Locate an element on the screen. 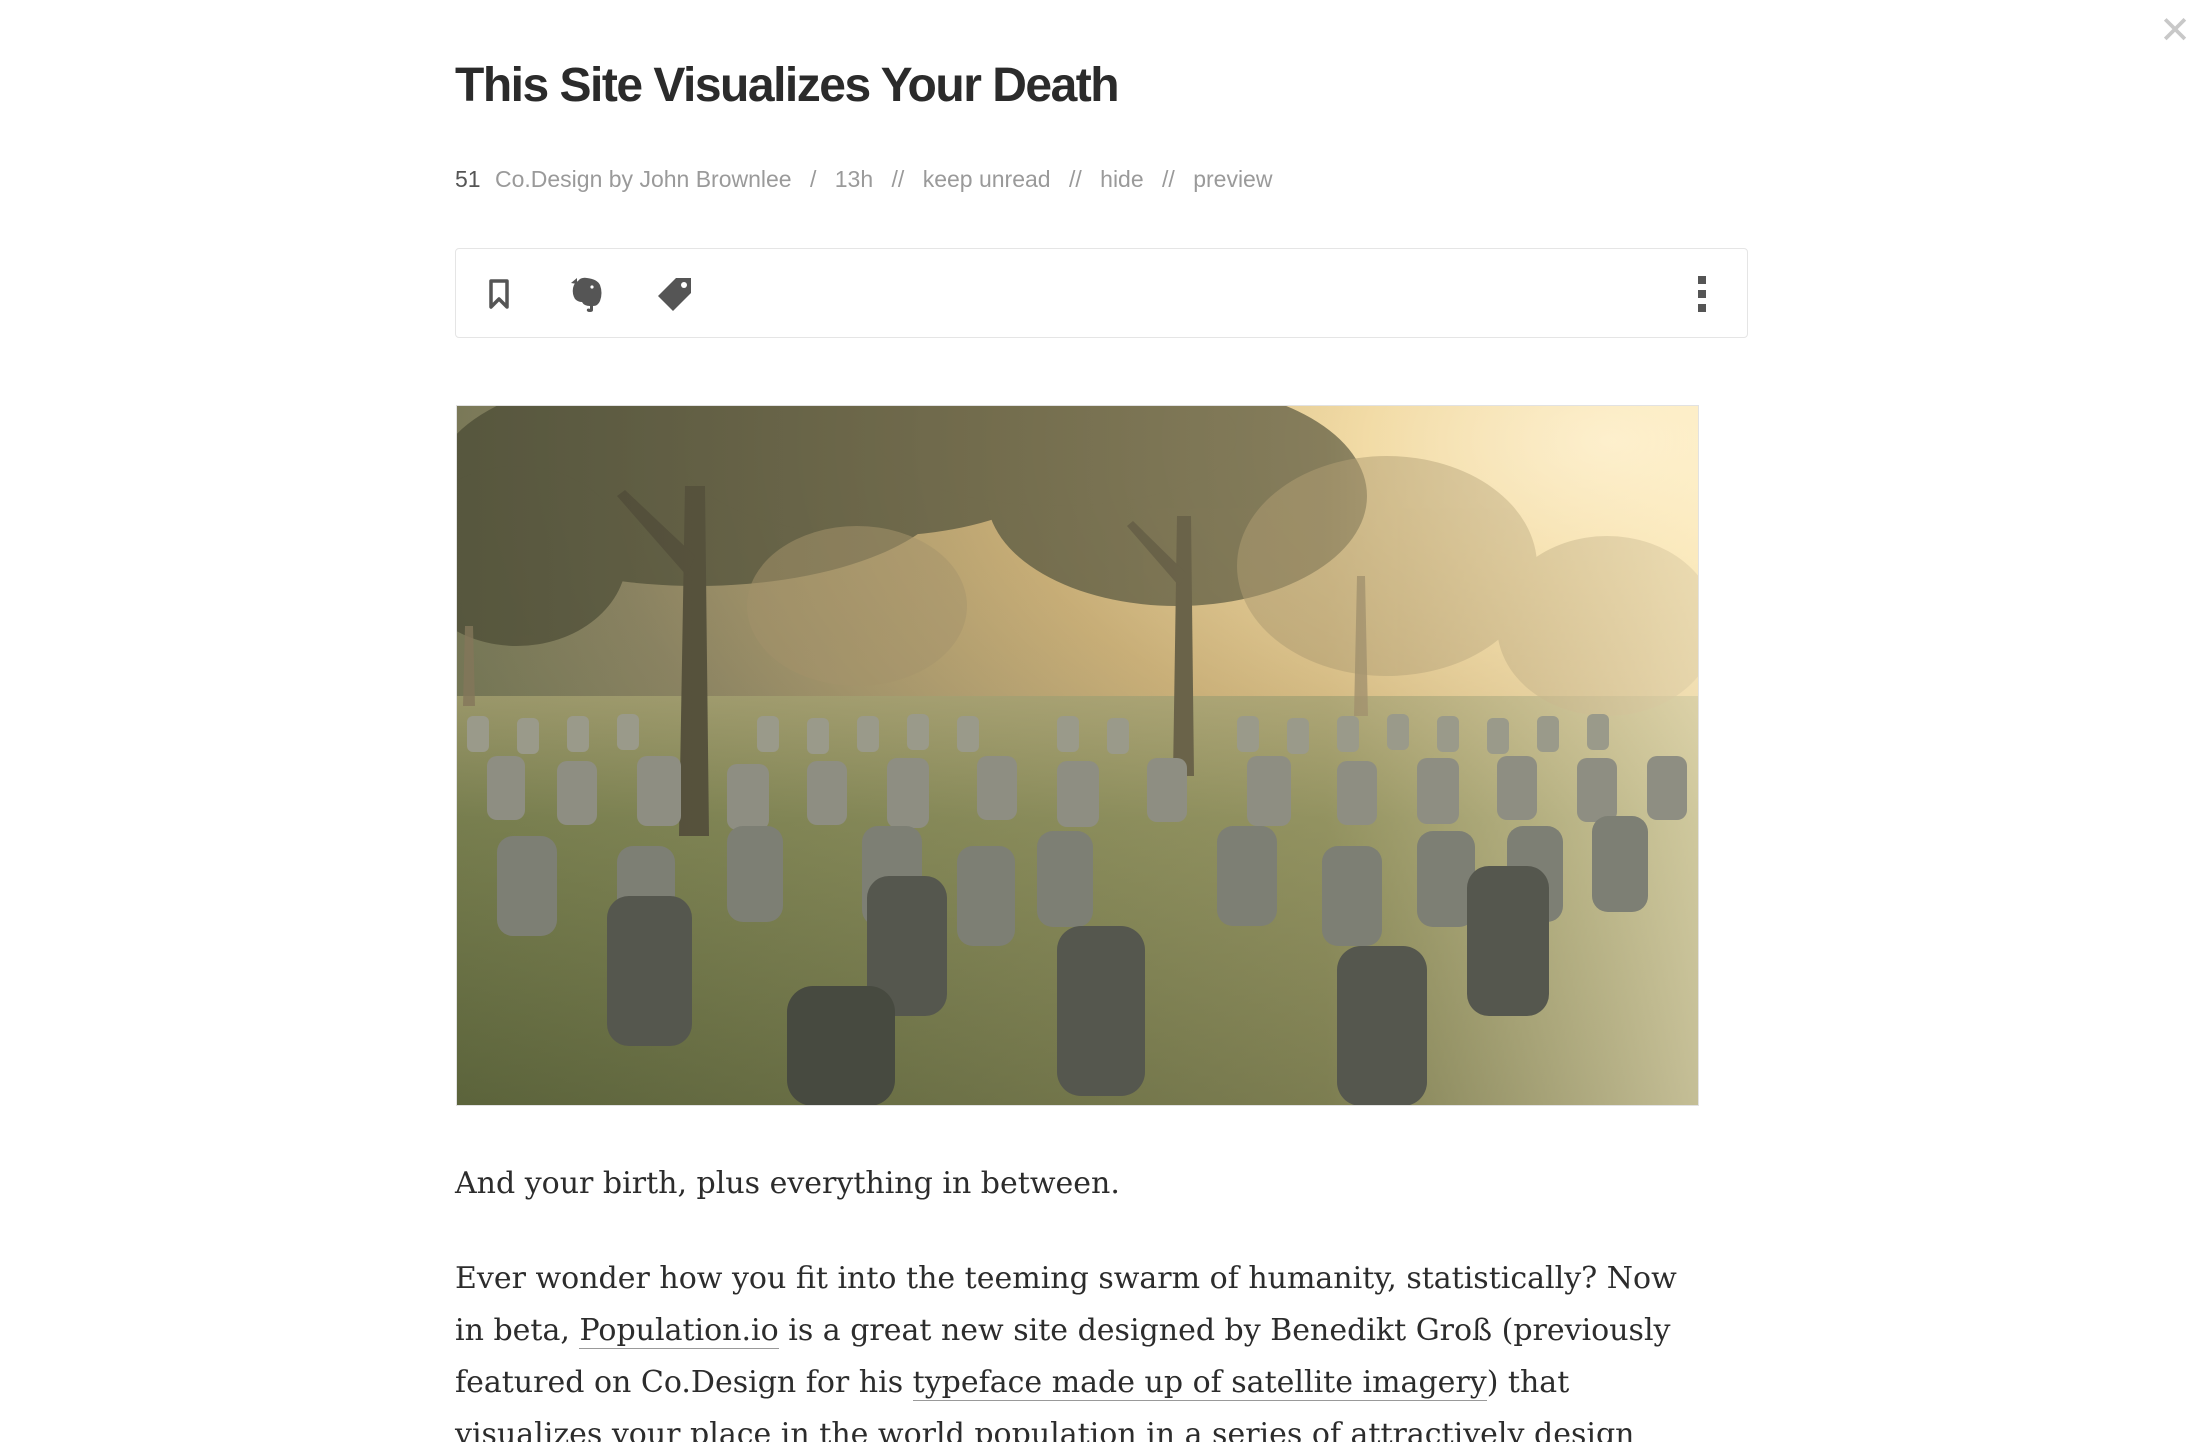  source-link: Co.Design by John Brownlee is located at coordinates (643, 179).